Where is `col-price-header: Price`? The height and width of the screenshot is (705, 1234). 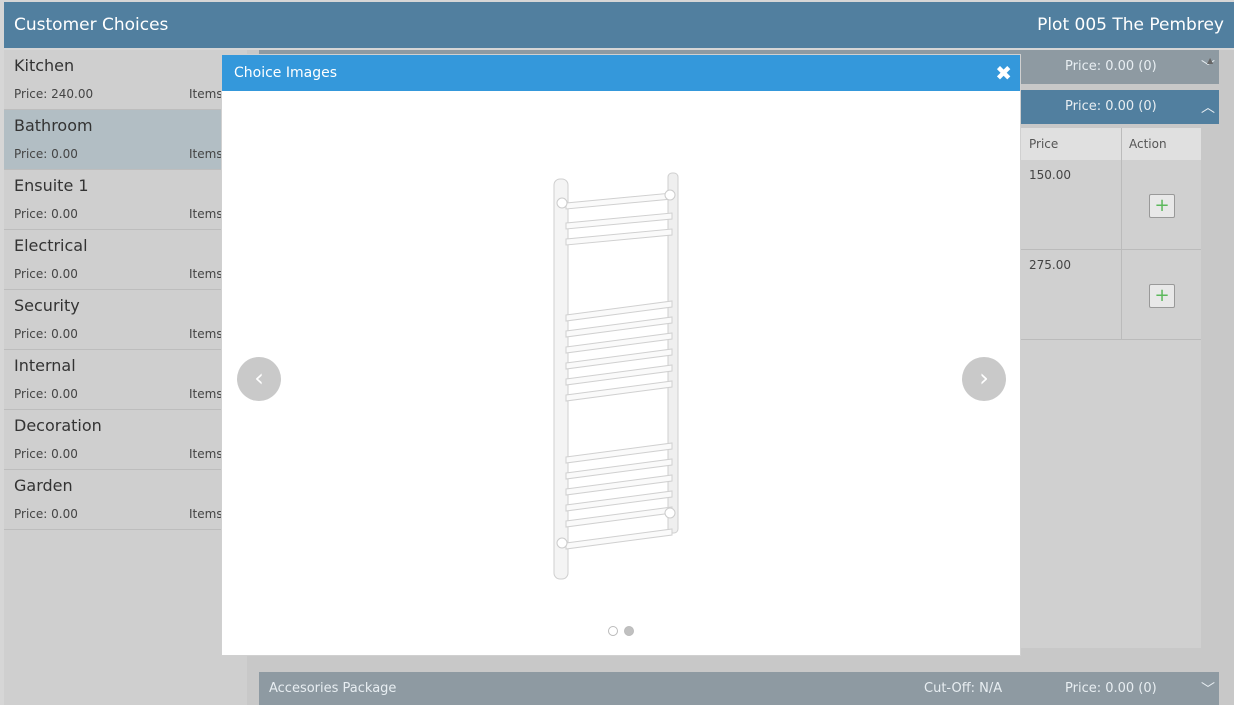 col-price-header: Price is located at coordinates (1044, 144).